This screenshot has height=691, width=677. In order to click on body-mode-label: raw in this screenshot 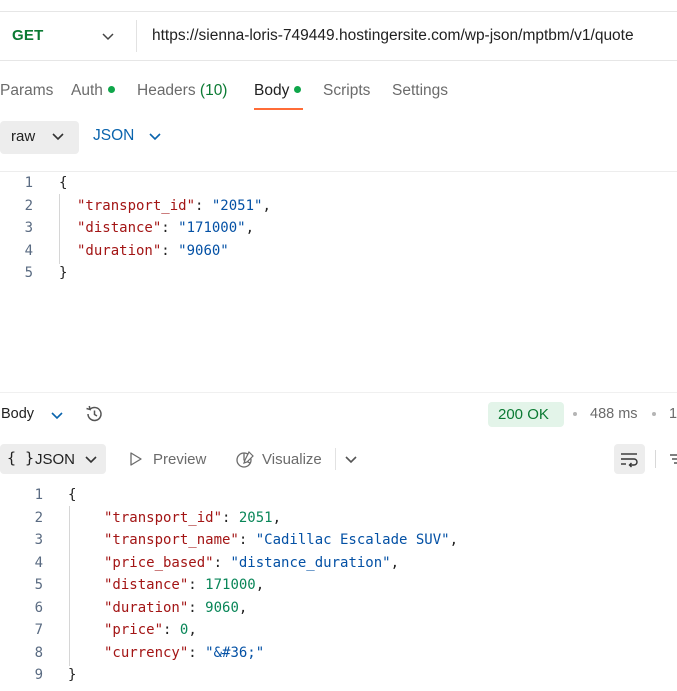, I will do `click(23, 136)`.